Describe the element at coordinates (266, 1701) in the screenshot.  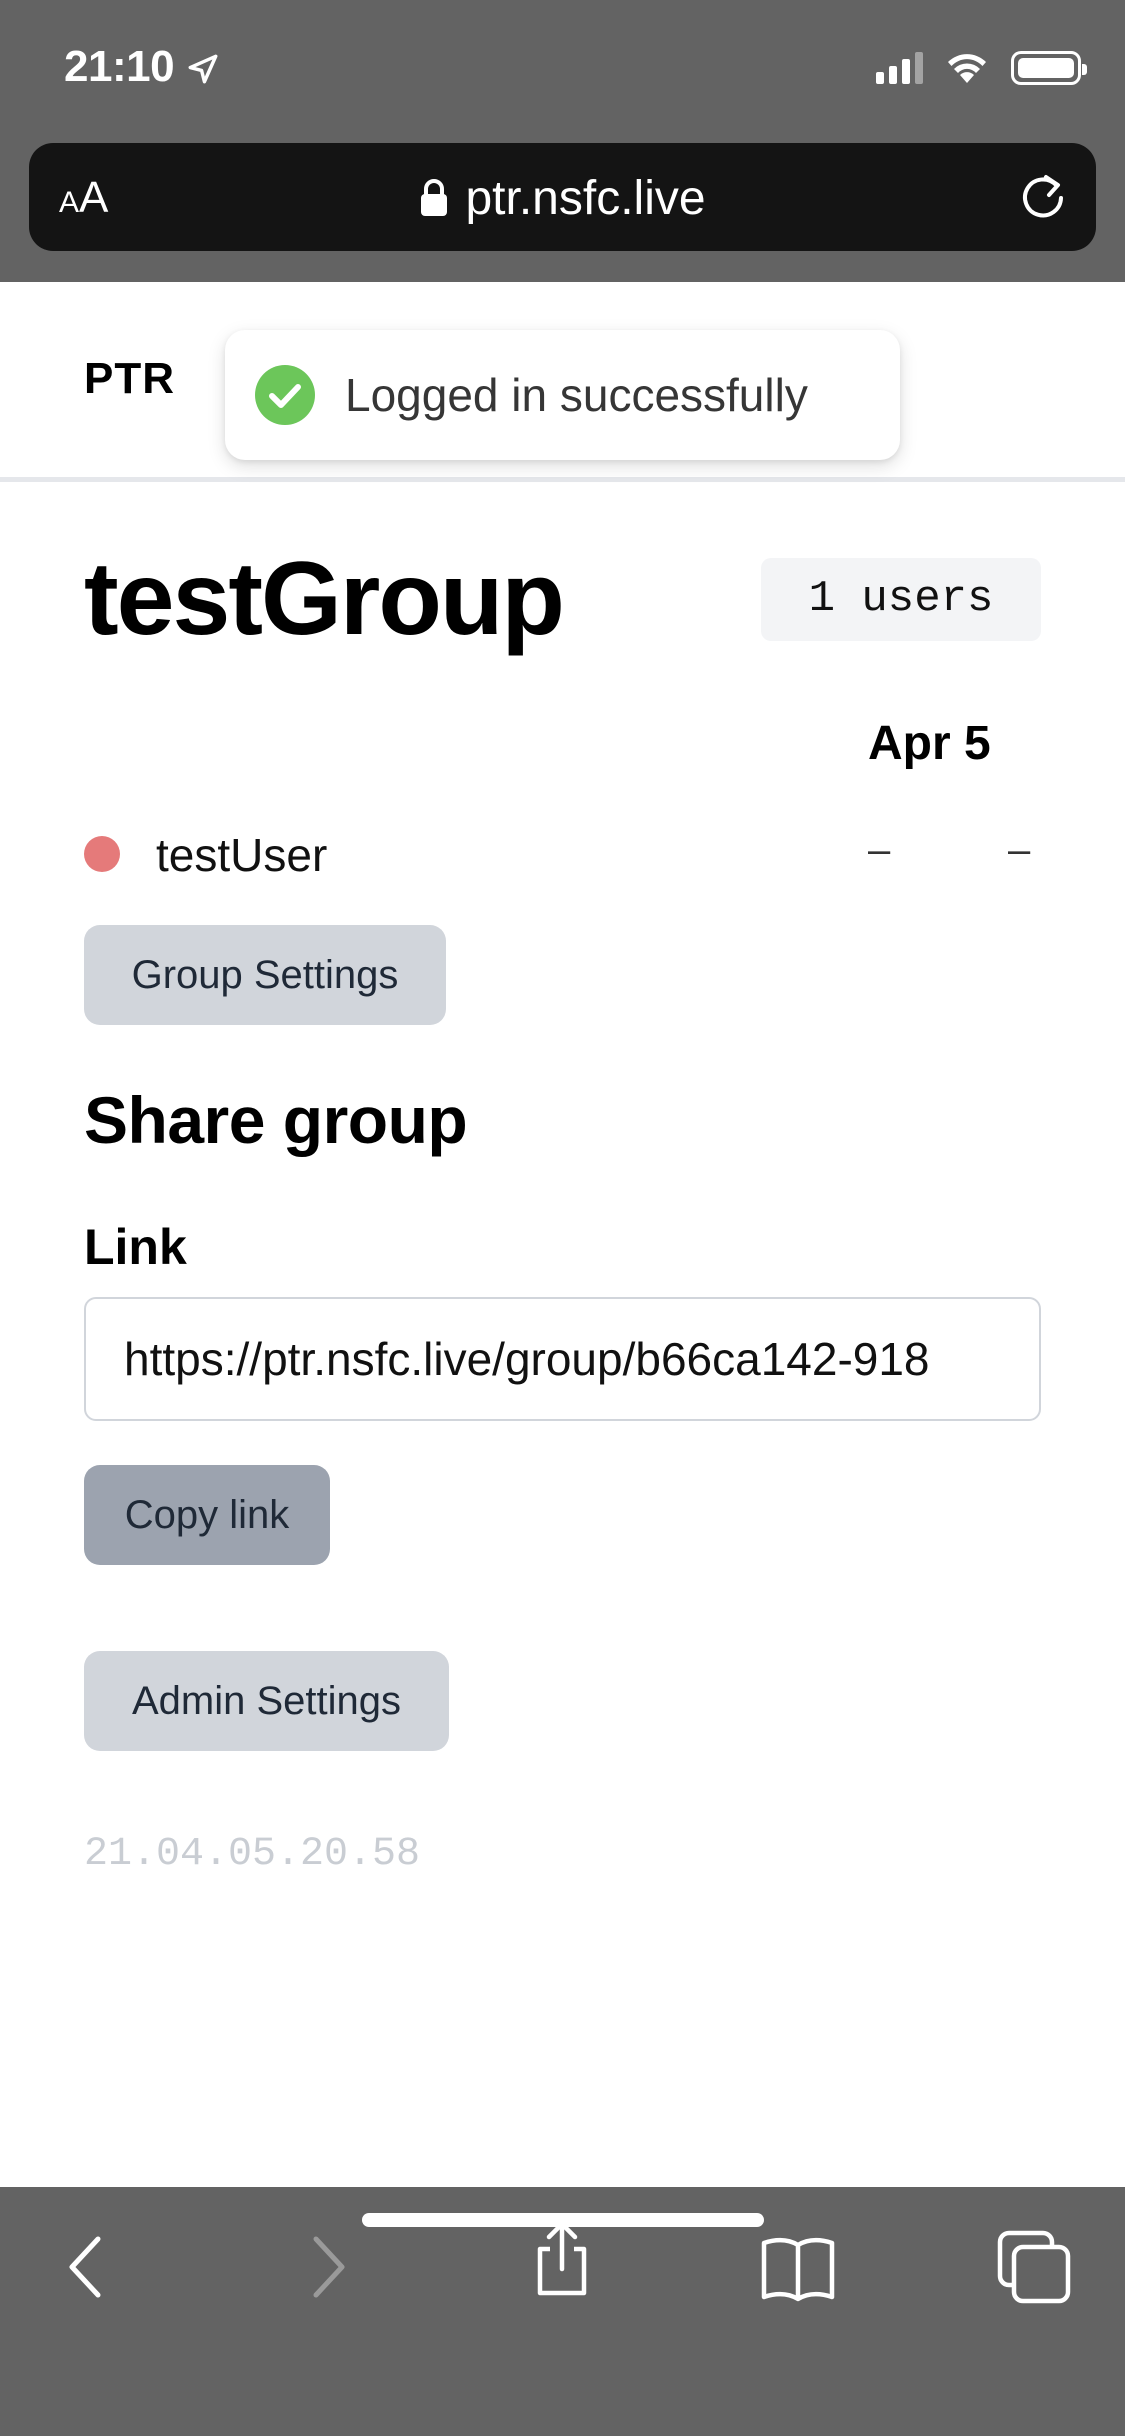
I see `admin-settings-button: Admin Settings` at that location.